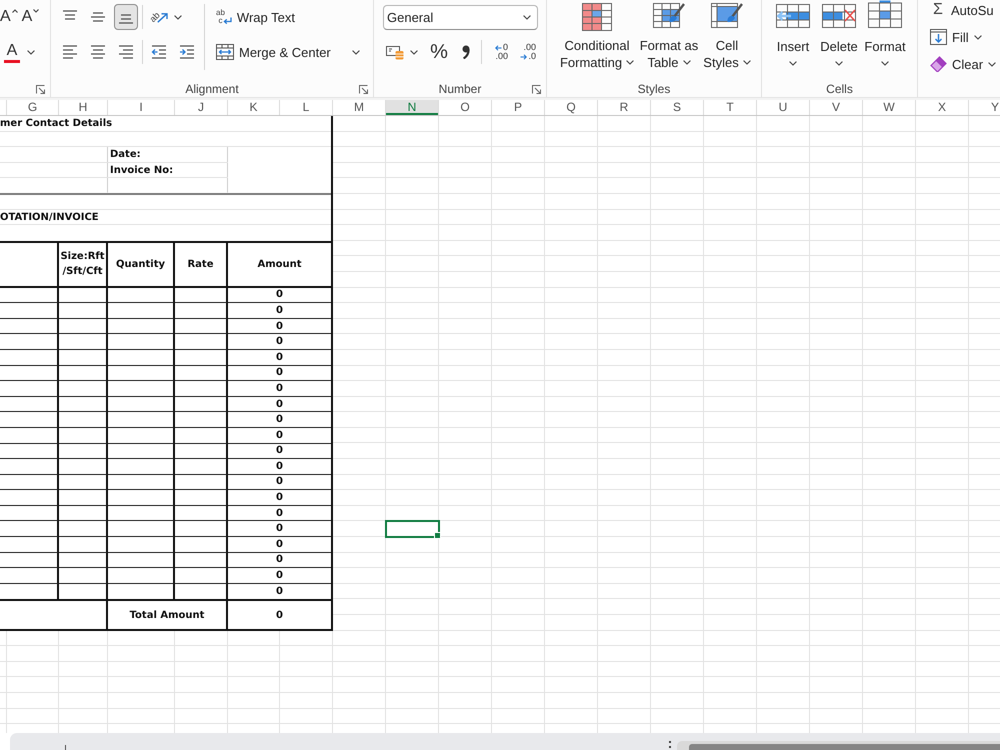 The width and height of the screenshot is (1000, 750). Describe the element at coordinates (225, 52) in the screenshot. I see `merge-cells-icon` at that location.